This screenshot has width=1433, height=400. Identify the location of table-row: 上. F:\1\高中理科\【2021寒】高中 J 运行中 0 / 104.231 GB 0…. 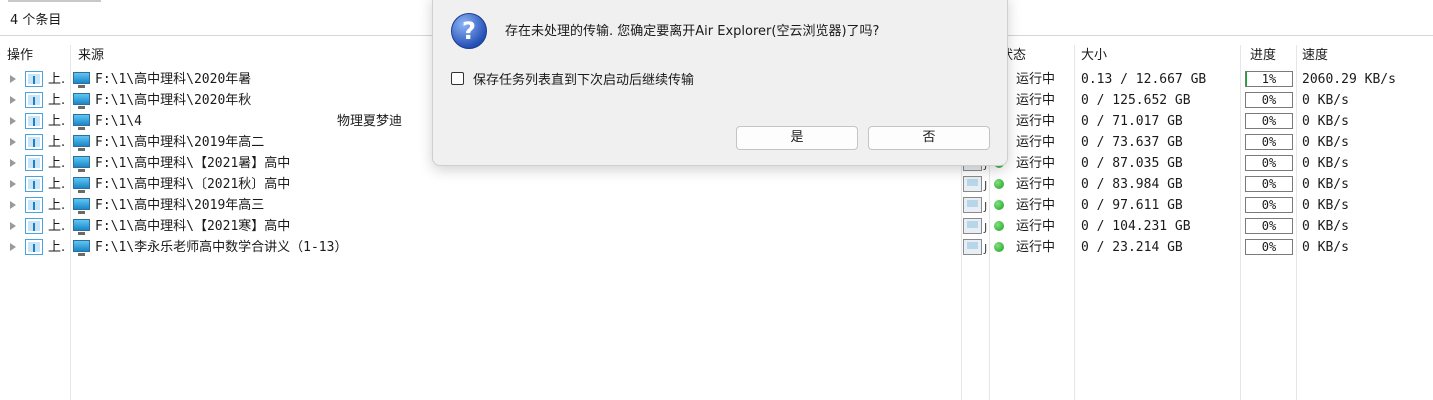
(716, 226).